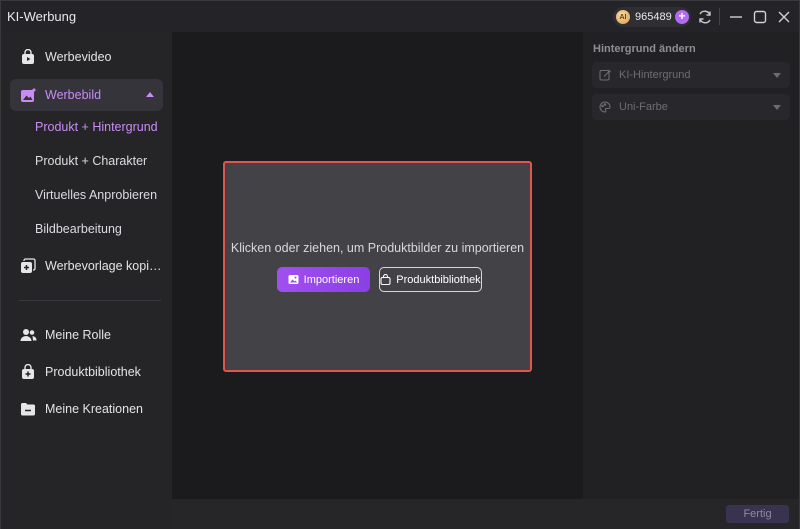  What do you see at coordinates (605, 107) in the screenshot?
I see `palette-icon` at bounding box center [605, 107].